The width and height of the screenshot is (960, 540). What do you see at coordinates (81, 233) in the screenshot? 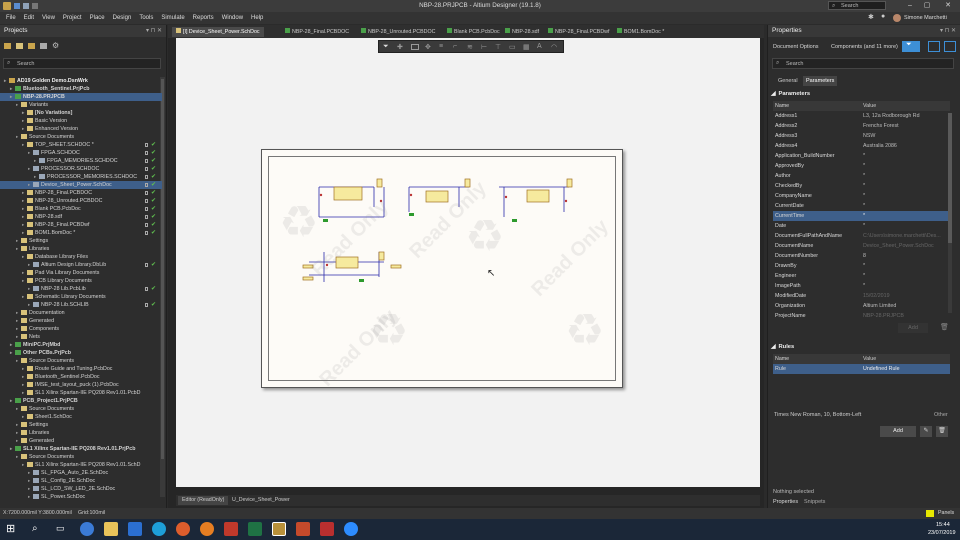
I see `tree-item: ▸ BOM1.BomDoc * ✔` at bounding box center [81, 233].